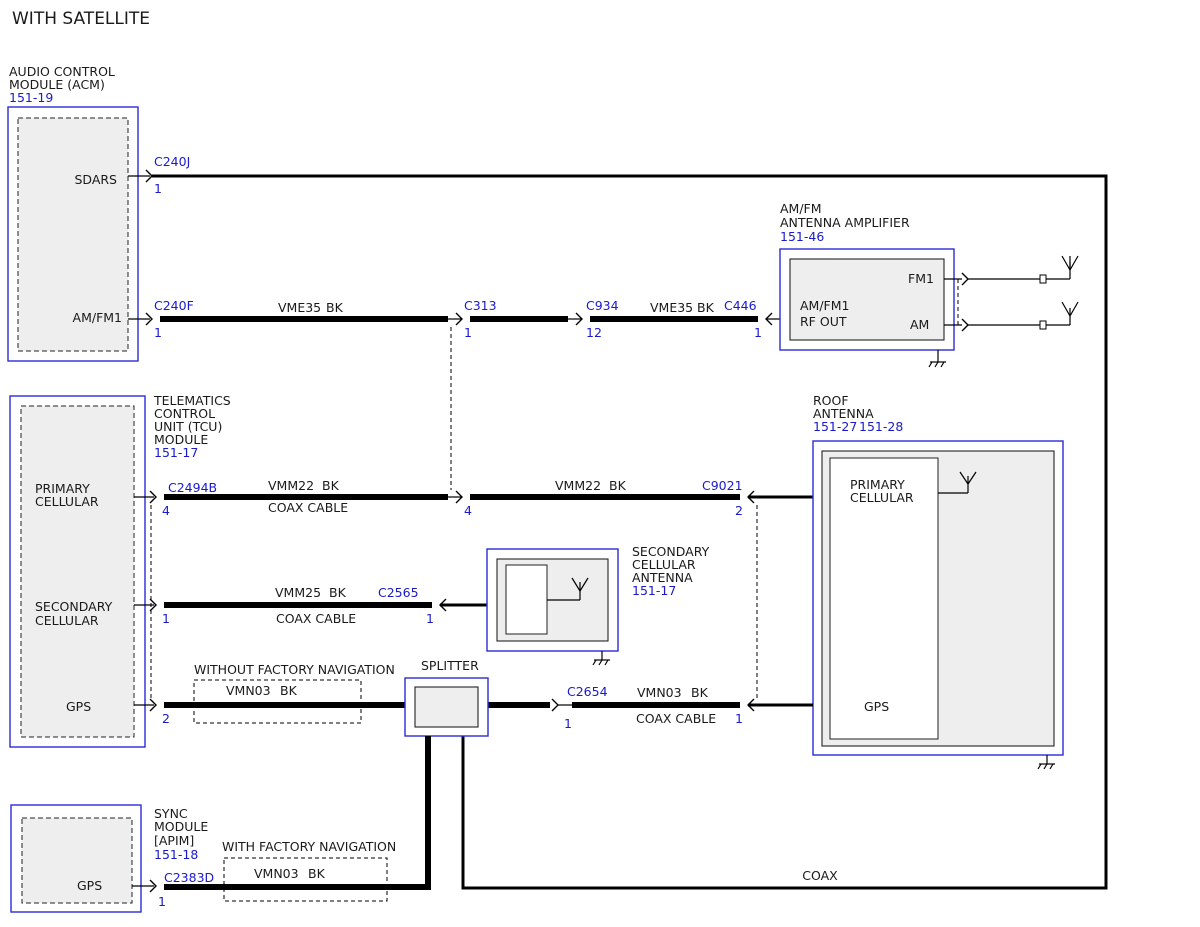  Describe the element at coordinates (398, 592) in the screenshot. I see `c2565-label: C2565` at that location.